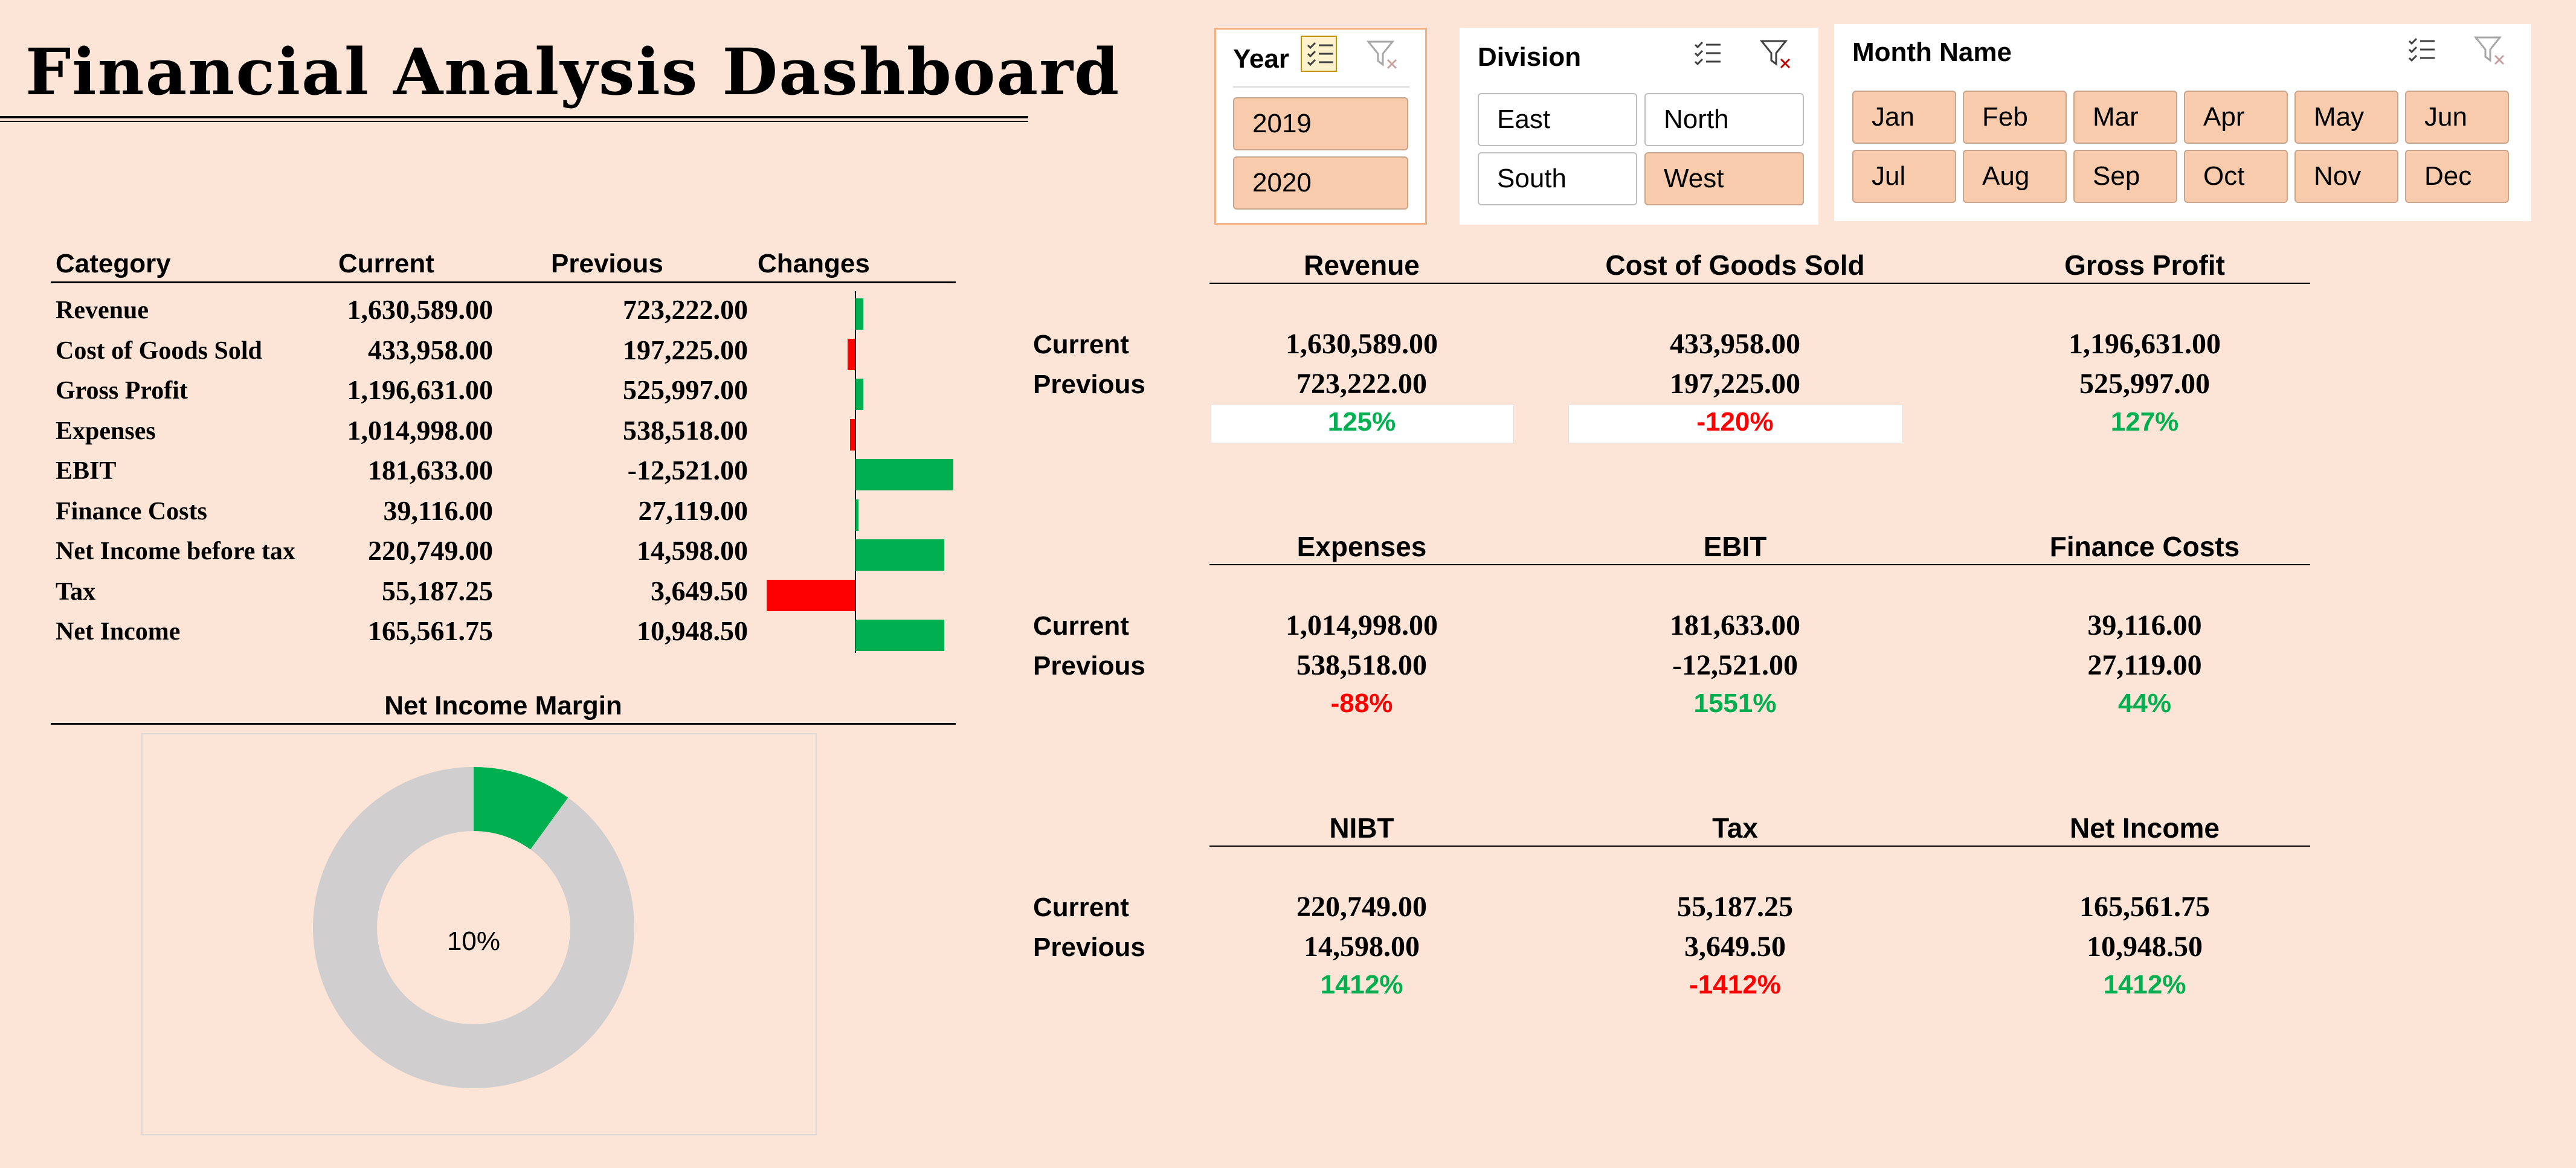 The image size is (2576, 1168). What do you see at coordinates (483, 473) in the screenshot?
I see `table-row: EBIT 181,633.00 -12,521.00` at bounding box center [483, 473].